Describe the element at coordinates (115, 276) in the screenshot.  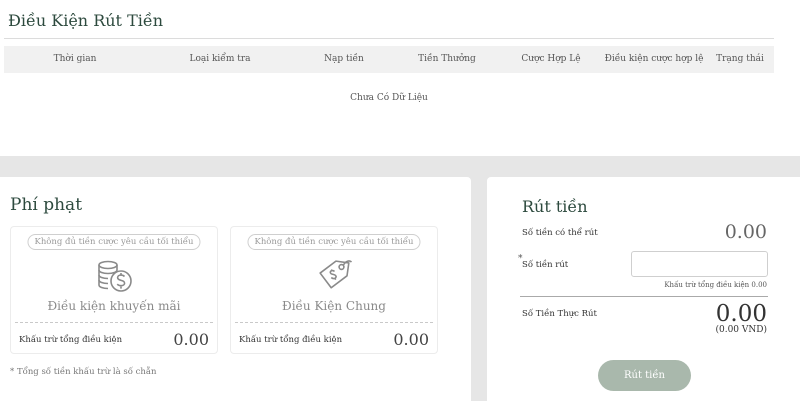
I see `coins-dollar-icon` at that location.